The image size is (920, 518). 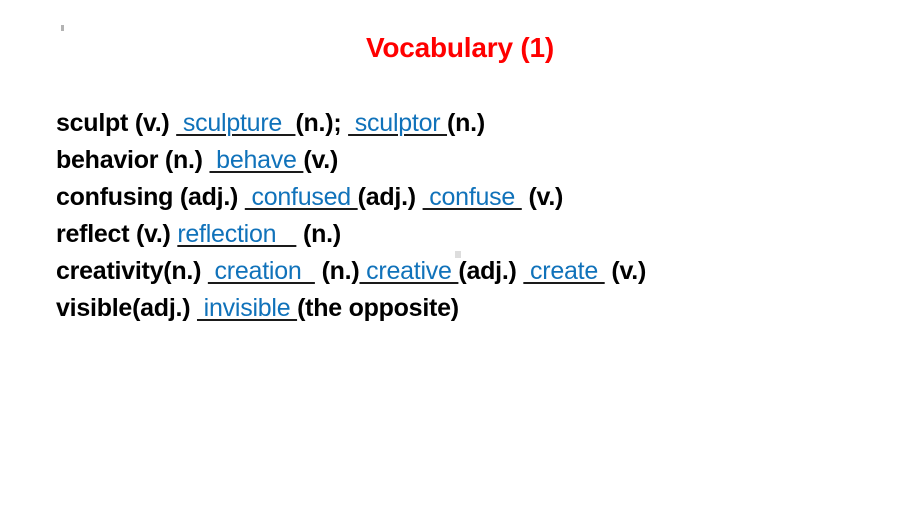 I want to click on answer-blank: invisible, so click(x=247, y=308).